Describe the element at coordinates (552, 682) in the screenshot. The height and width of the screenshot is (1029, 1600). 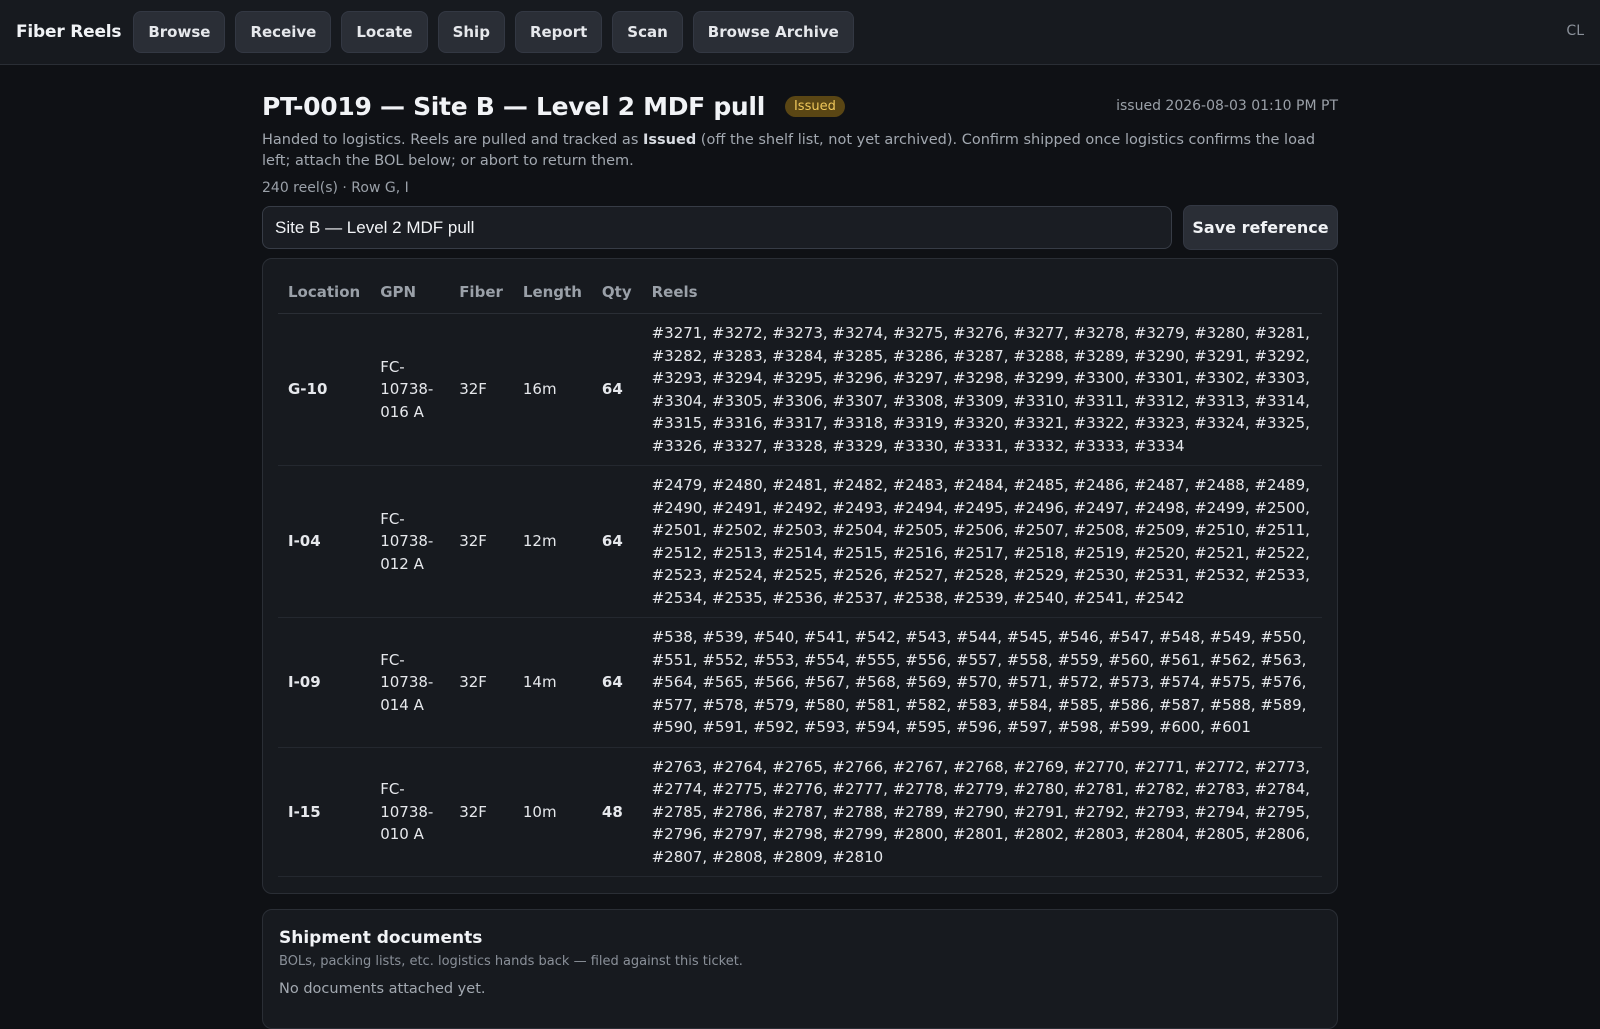
I see `cell-length: 14m` at that location.